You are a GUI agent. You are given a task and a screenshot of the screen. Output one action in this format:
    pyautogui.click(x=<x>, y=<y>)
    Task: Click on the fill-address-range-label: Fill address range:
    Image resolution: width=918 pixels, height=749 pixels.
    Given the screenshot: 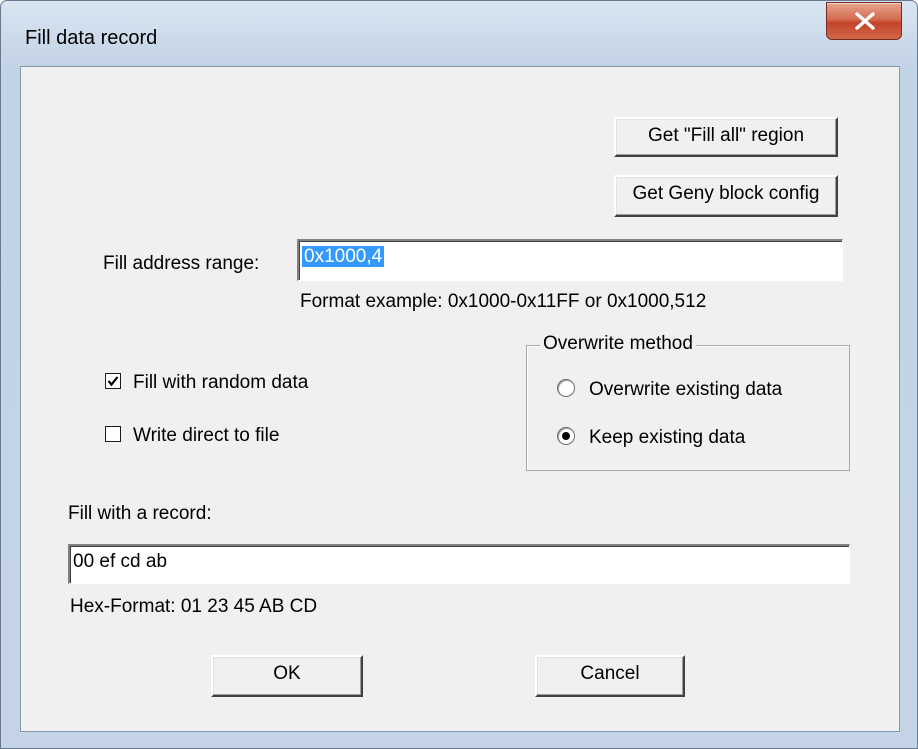 What is the action you would take?
    pyautogui.click(x=181, y=263)
    